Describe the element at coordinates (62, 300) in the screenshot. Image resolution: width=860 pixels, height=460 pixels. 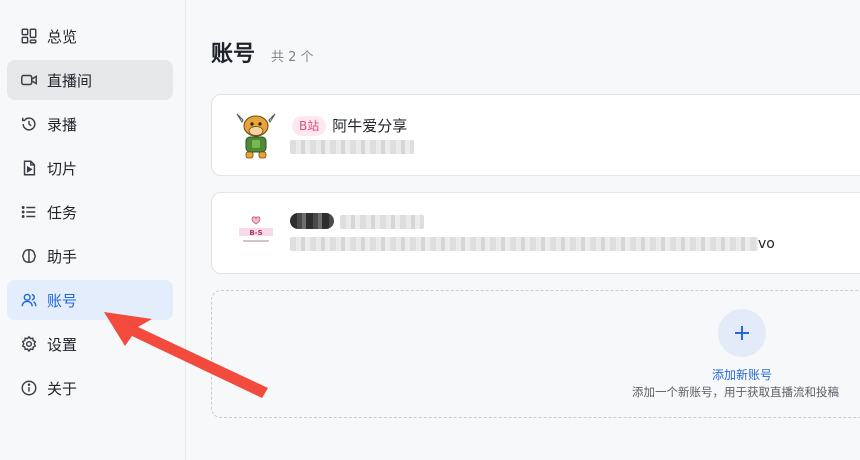
I see `sidebar-item-label: 账号` at that location.